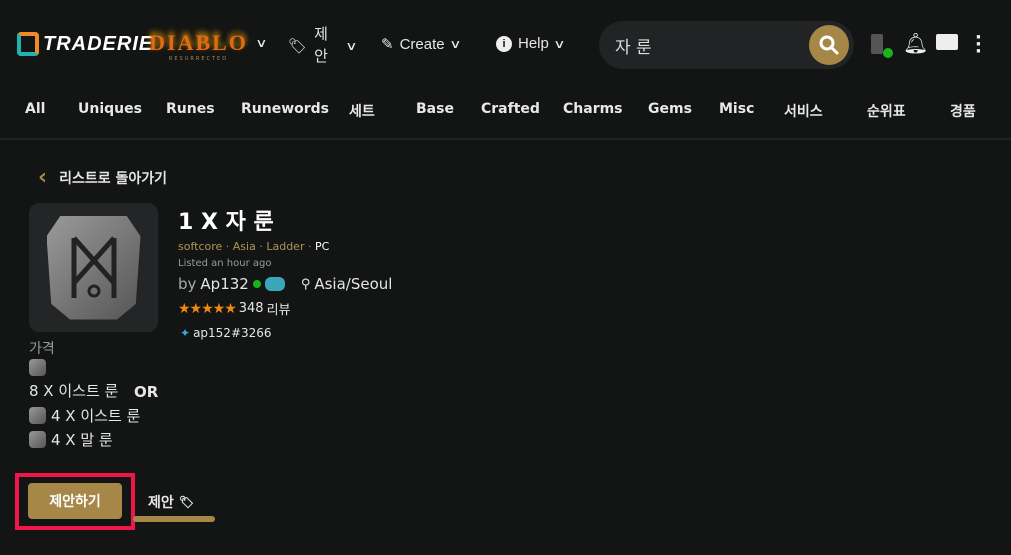 This screenshot has width=1011, height=555. Describe the element at coordinates (886, 111) in the screenshot. I see `nav-leaderboard: 순위표` at that location.